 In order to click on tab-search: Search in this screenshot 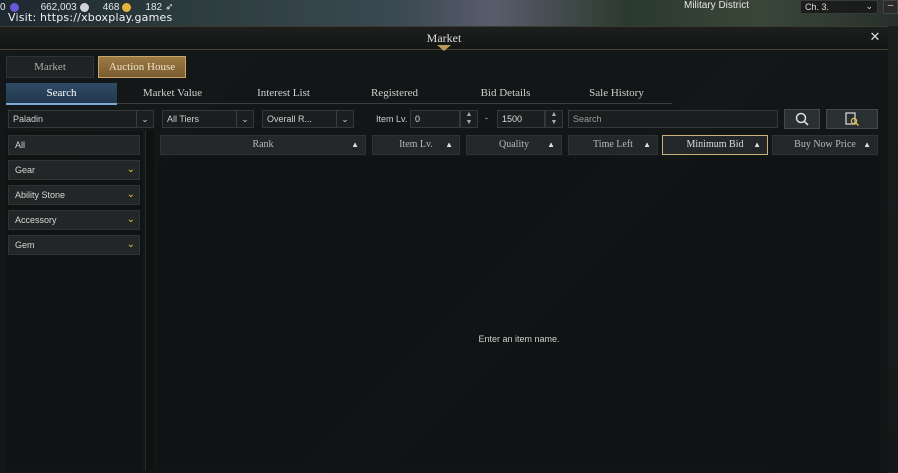, I will do `click(61, 94)`.